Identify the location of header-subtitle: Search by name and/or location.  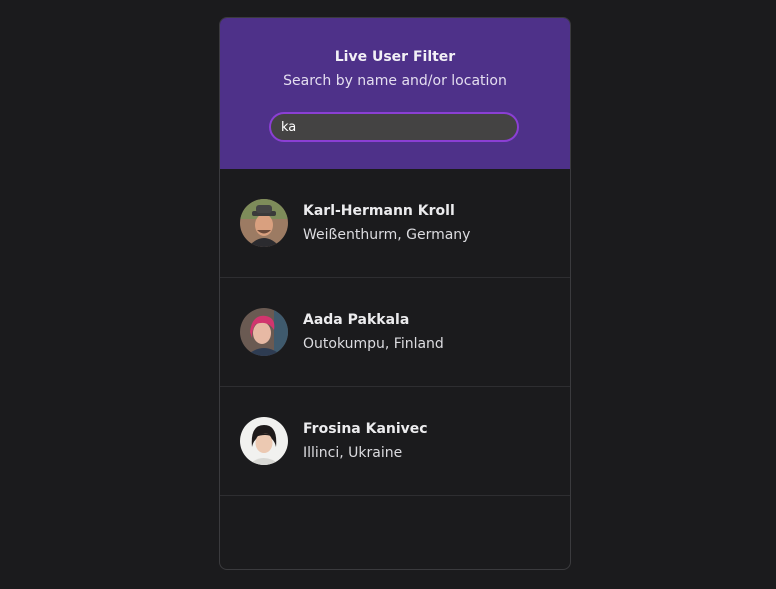
(395, 81).